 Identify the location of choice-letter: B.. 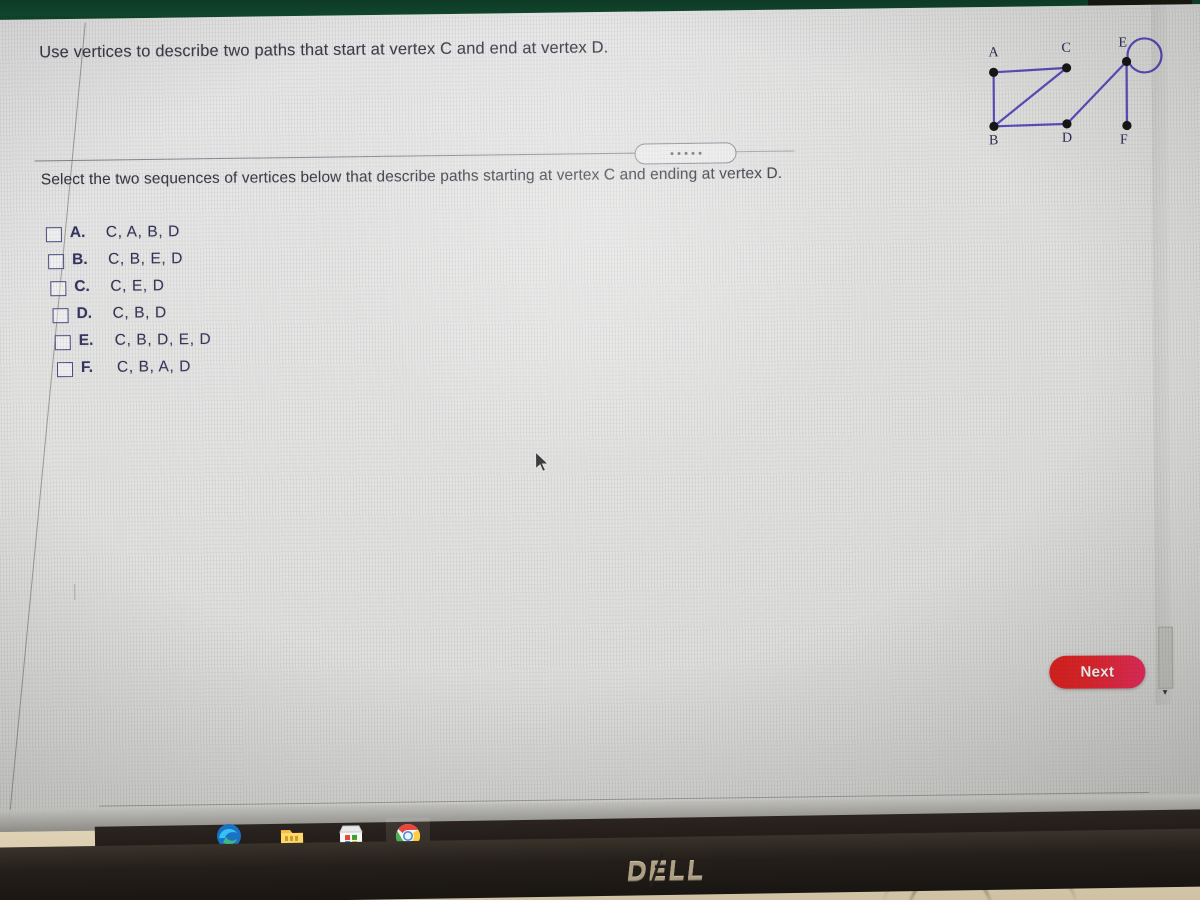
(80, 259).